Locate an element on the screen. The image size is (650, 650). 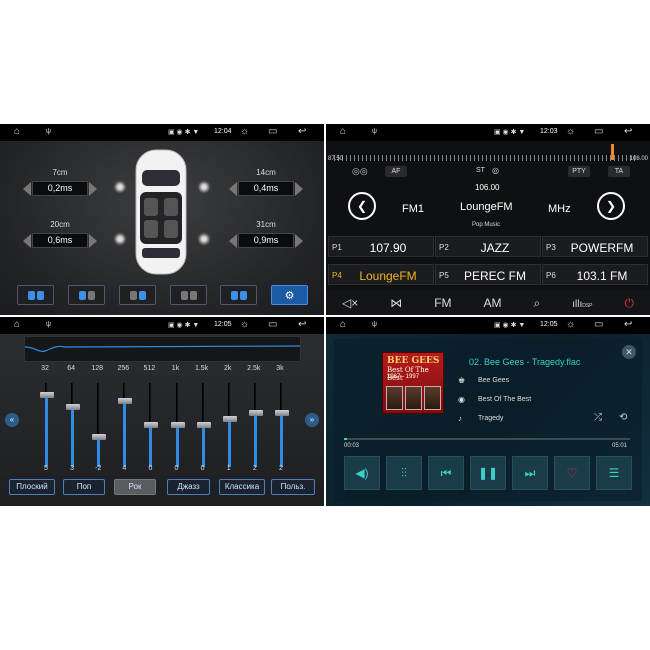
eq-preset-button: Плоский is located at coordinates (32, 487).